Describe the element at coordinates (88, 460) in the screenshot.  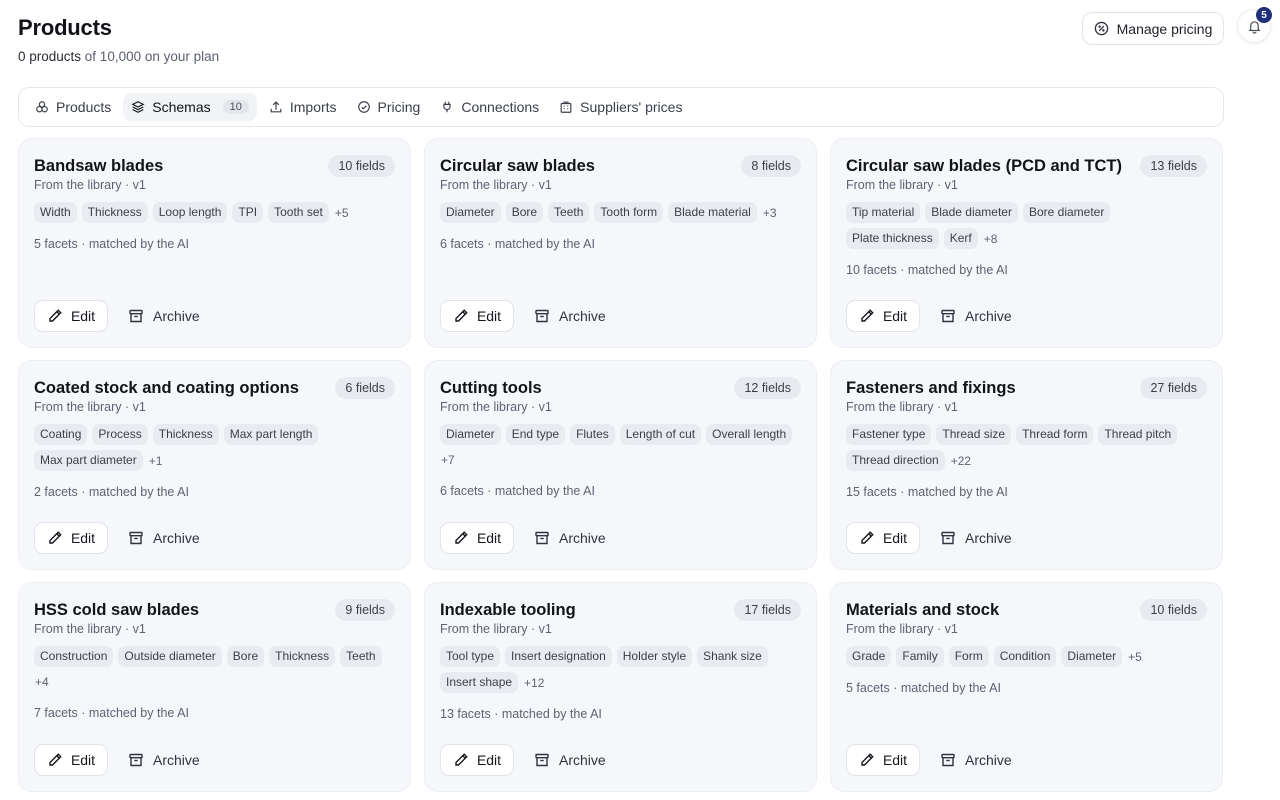
I see `field-chip: Max part diameter` at that location.